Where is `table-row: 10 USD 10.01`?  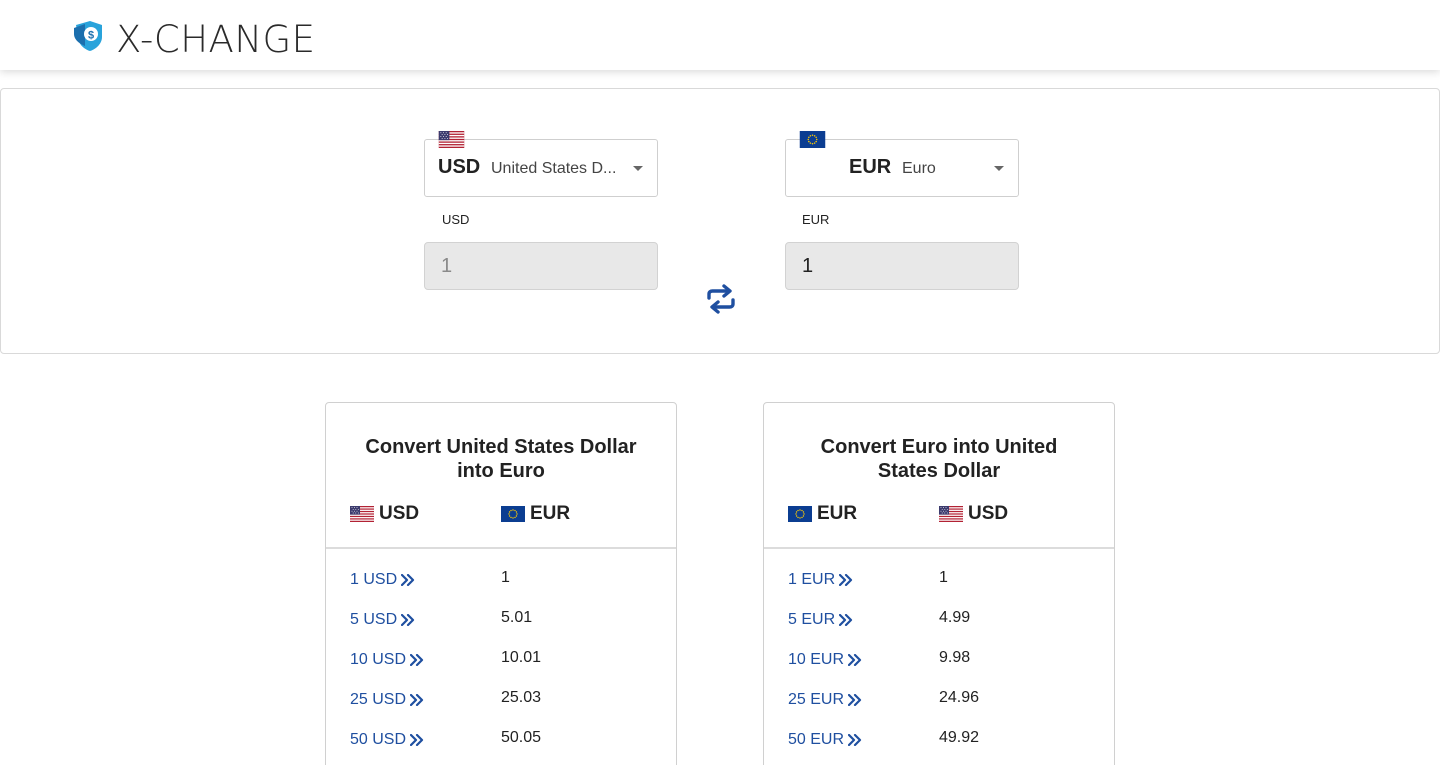
table-row: 10 USD 10.01 is located at coordinates (501, 670).